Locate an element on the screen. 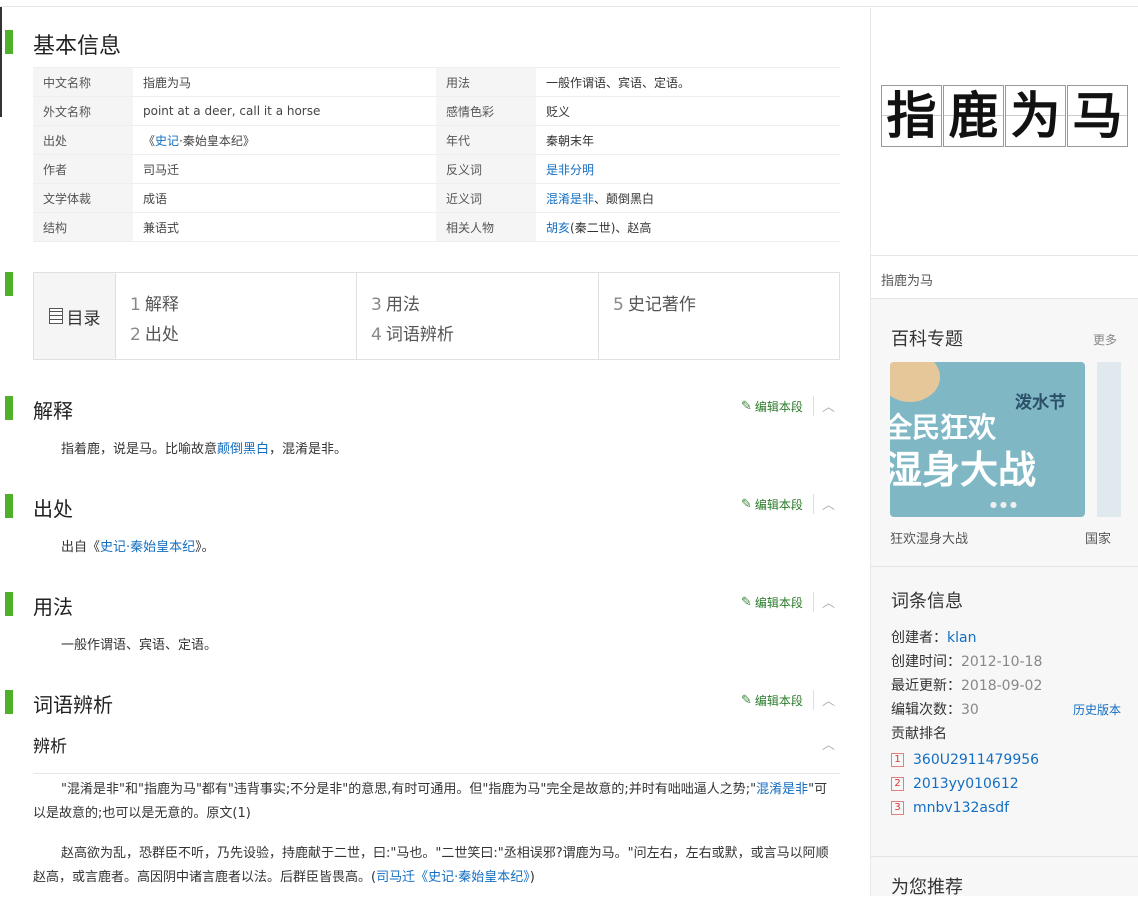 The width and height of the screenshot is (1138, 899). rank-item: 3 mnbv132asdf is located at coordinates (950, 808).